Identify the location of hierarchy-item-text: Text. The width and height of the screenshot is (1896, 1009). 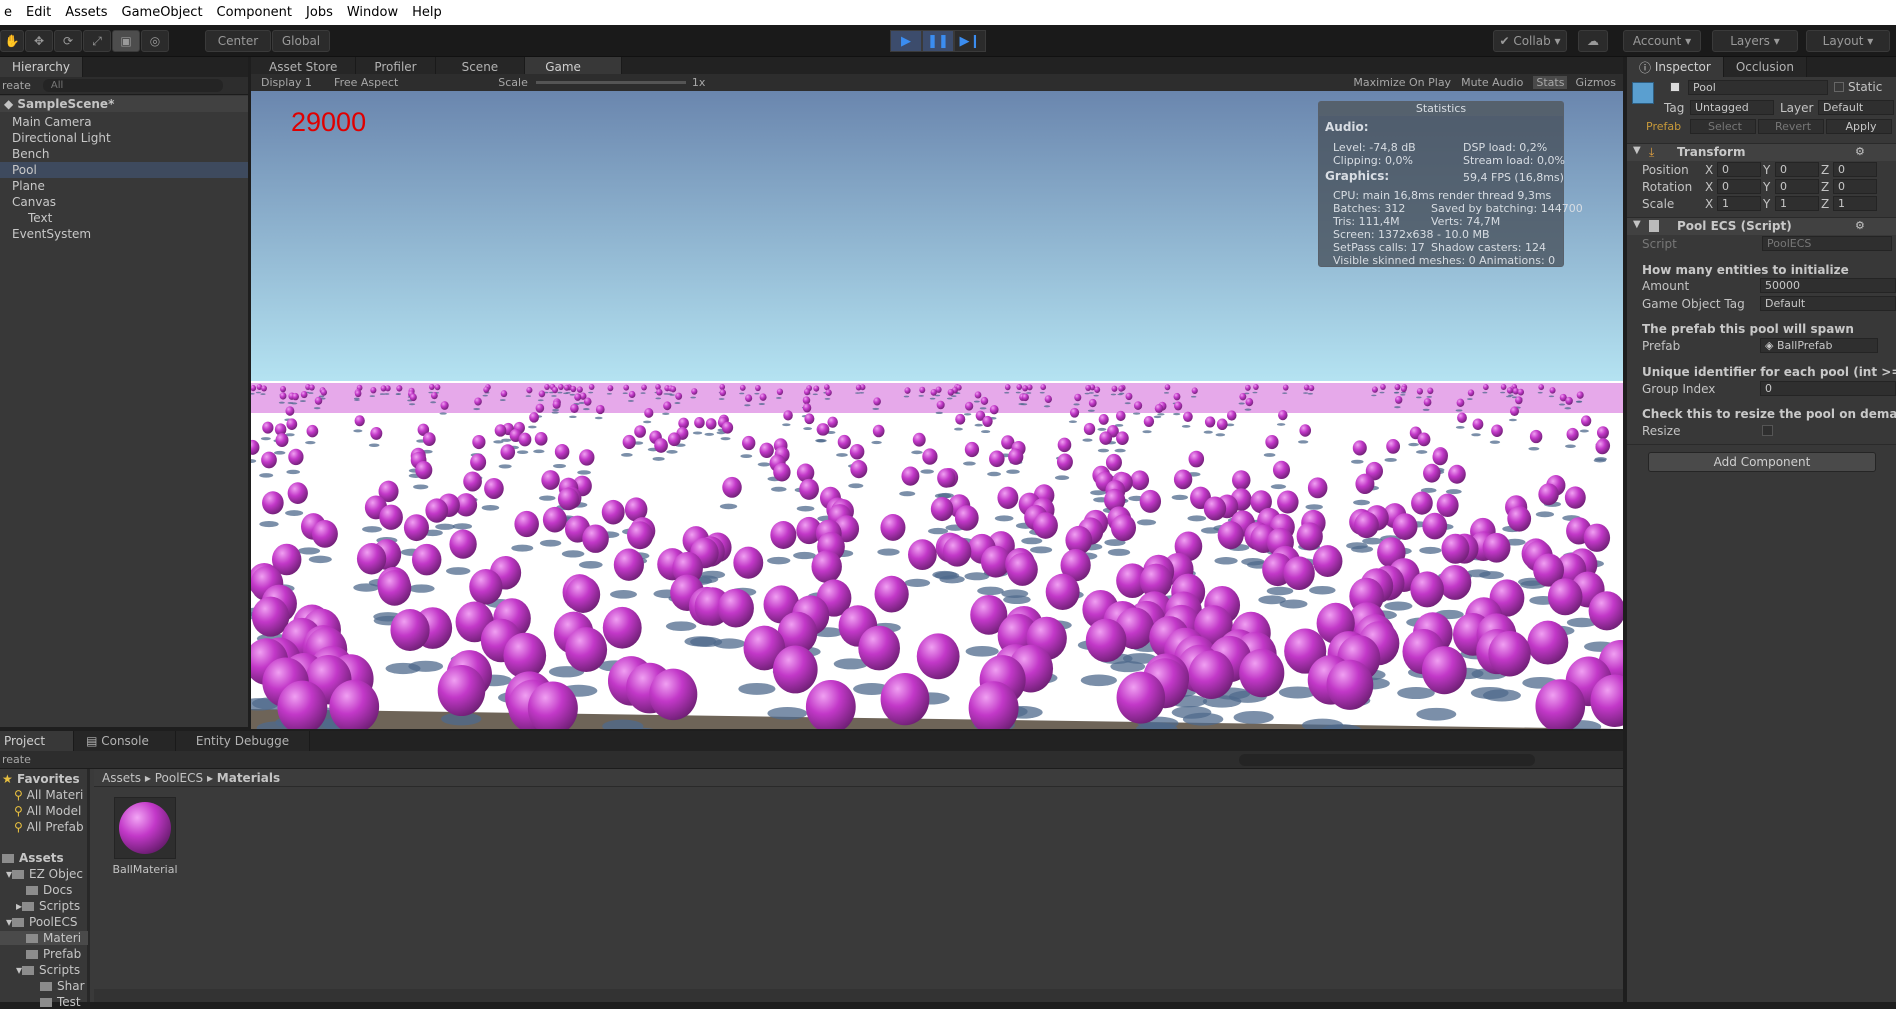
(124, 218).